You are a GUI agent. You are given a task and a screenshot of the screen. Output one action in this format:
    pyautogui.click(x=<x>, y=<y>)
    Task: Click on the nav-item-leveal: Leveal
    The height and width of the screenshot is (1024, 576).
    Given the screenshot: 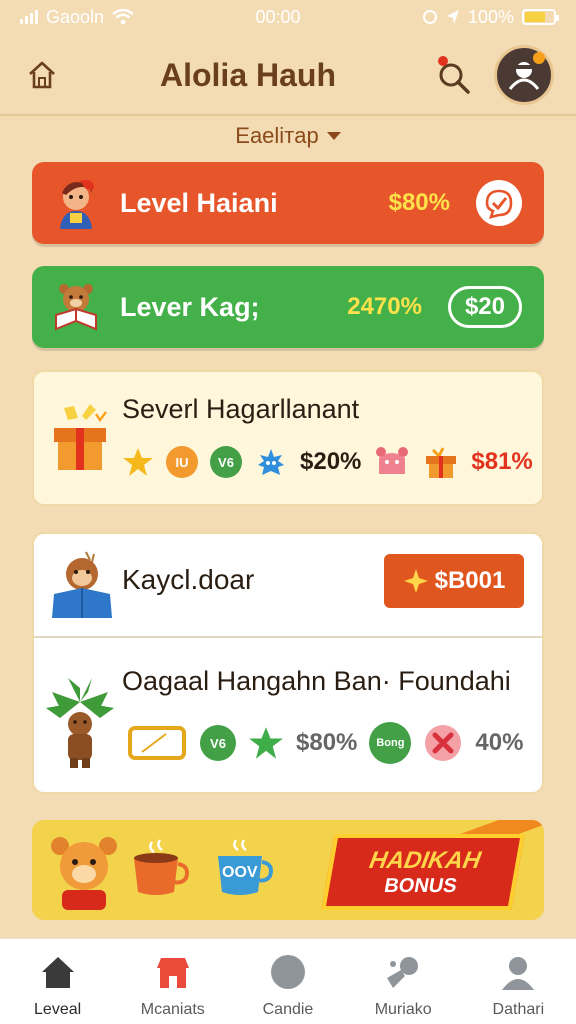 What is the action you would take?
    pyautogui.click(x=58, y=985)
    